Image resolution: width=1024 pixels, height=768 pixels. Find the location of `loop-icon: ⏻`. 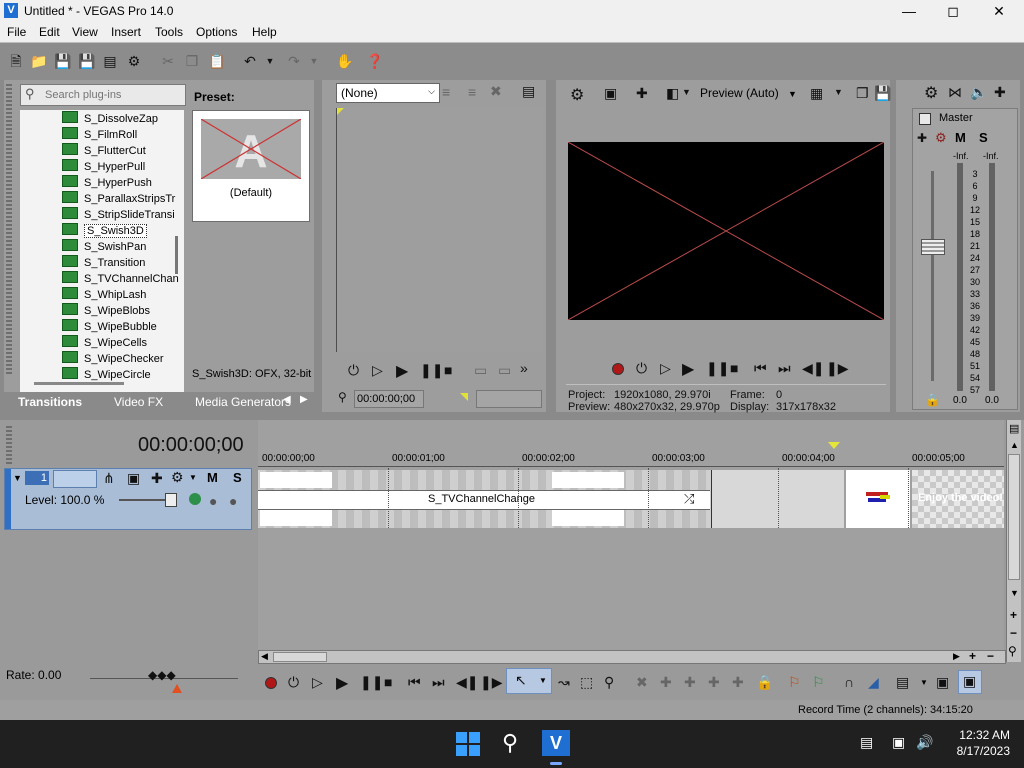

loop-icon: ⏻ is located at coordinates (353, 370).